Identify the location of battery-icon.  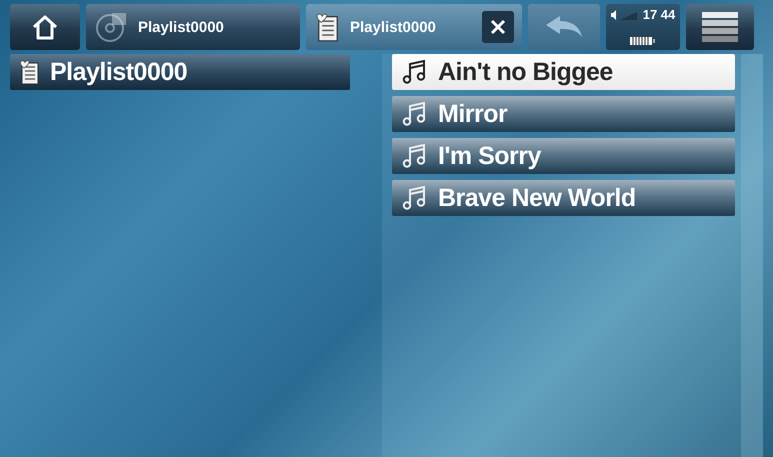
(643, 41).